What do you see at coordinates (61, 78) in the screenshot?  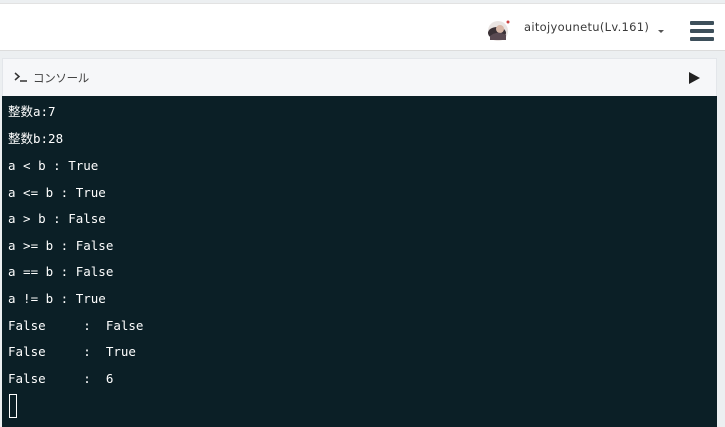 I see `console-title: コンソール` at bounding box center [61, 78].